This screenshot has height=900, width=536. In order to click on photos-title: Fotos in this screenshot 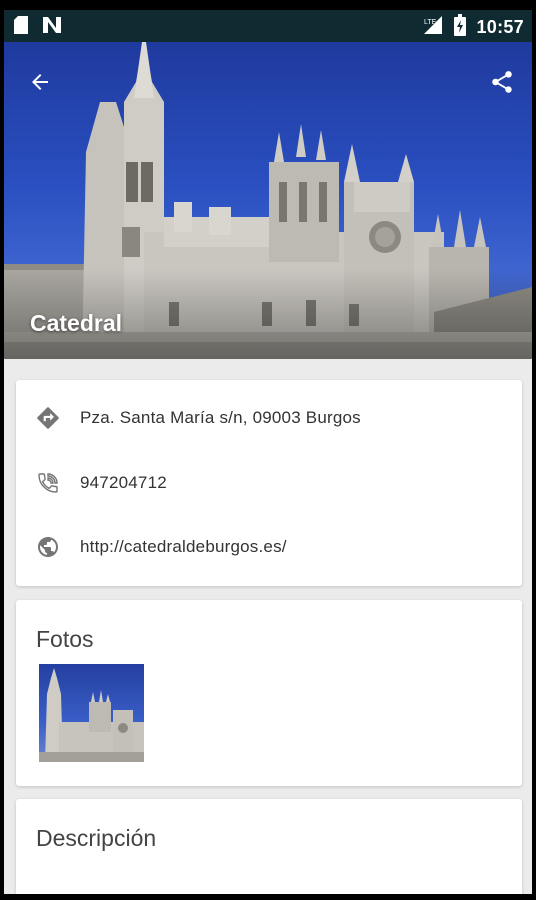, I will do `click(65, 639)`.